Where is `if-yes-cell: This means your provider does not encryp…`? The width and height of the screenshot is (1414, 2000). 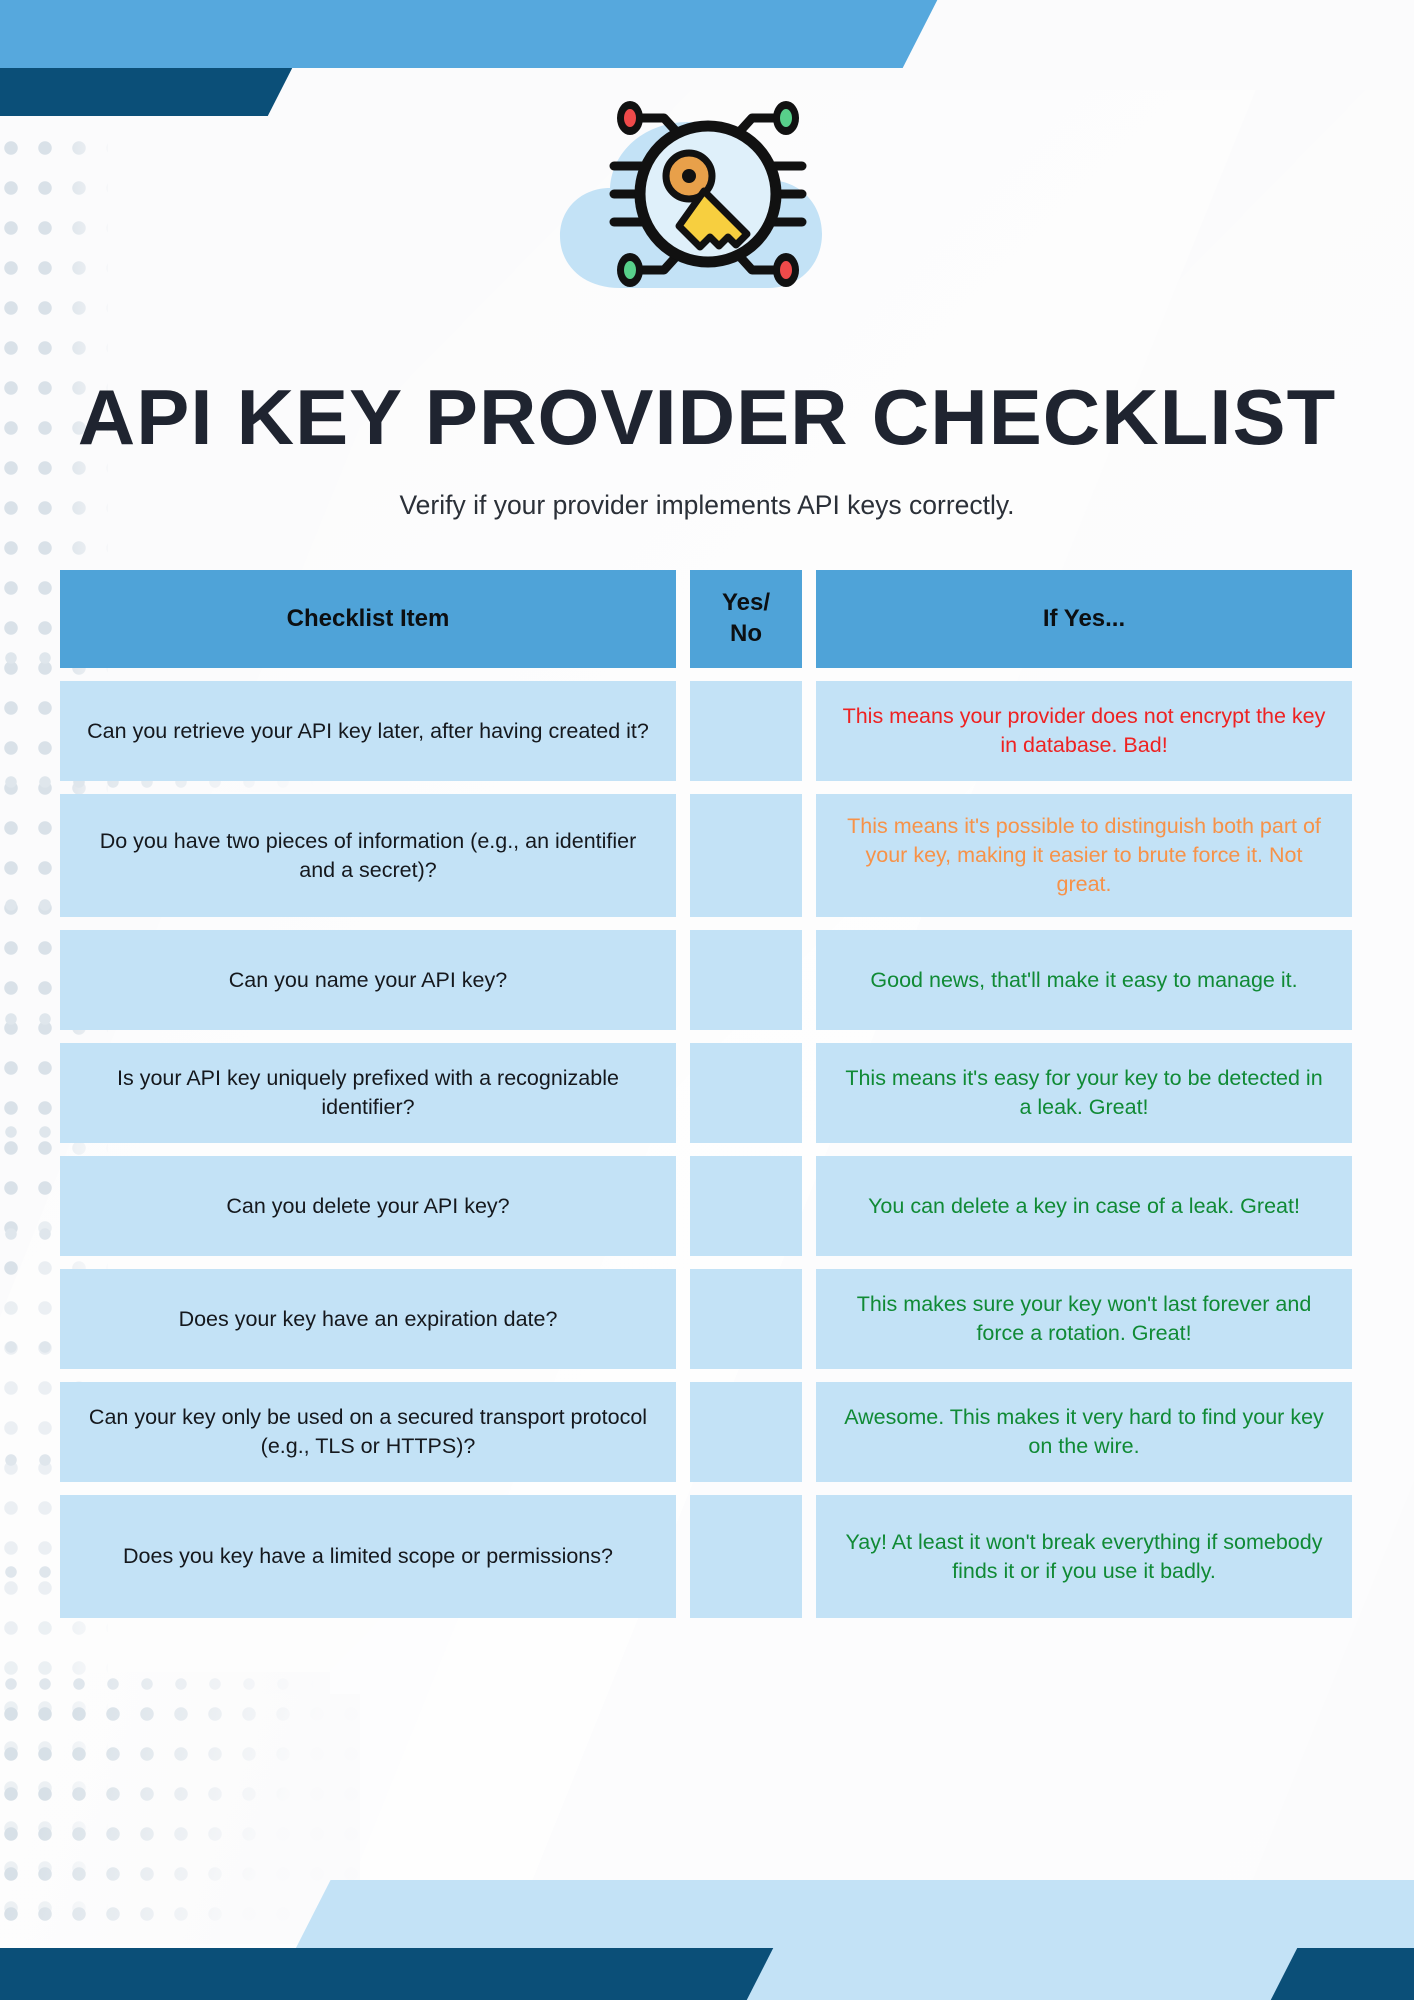 if-yes-cell: This means your provider does not encryp… is located at coordinates (1084, 731).